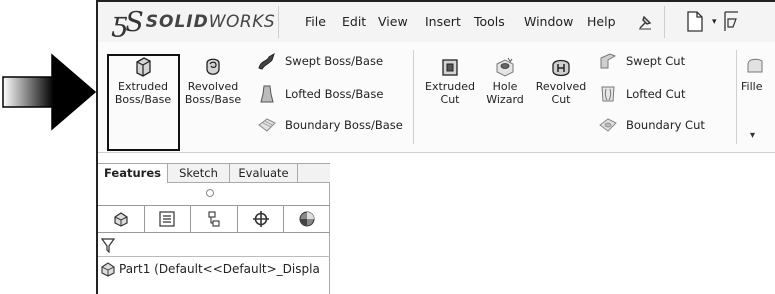  What do you see at coordinates (143, 102) in the screenshot?
I see `extruded-boss-highlight` at bounding box center [143, 102].